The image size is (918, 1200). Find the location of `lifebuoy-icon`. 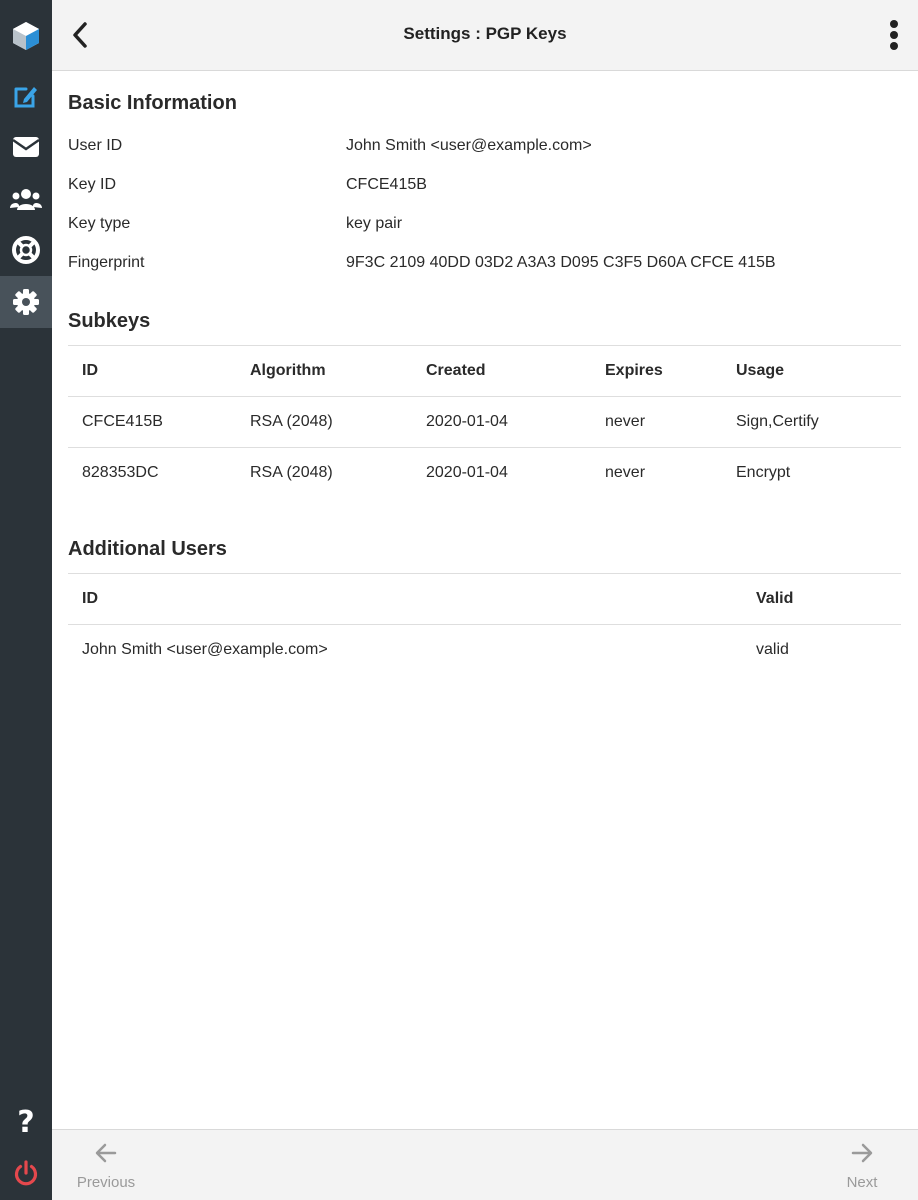

lifebuoy-icon is located at coordinates (26, 250).